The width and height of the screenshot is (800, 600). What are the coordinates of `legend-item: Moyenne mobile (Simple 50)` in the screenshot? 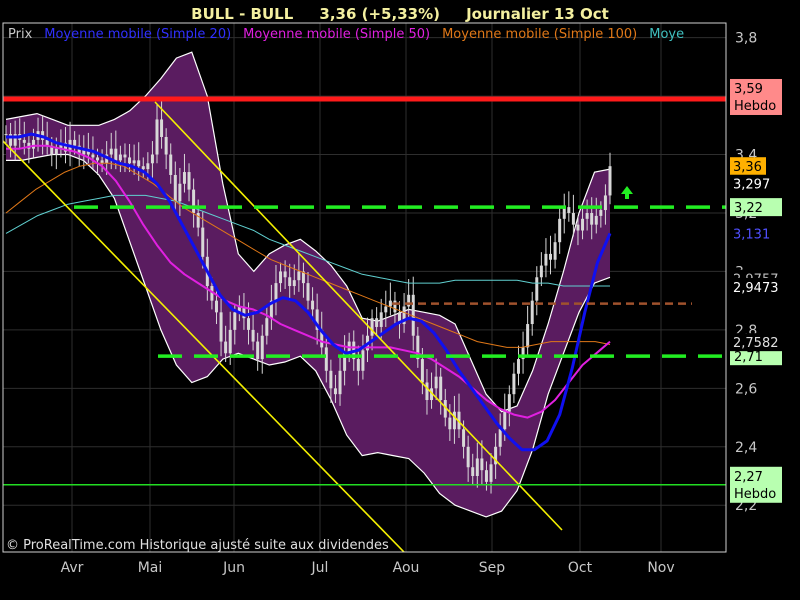 It's located at (336, 34).